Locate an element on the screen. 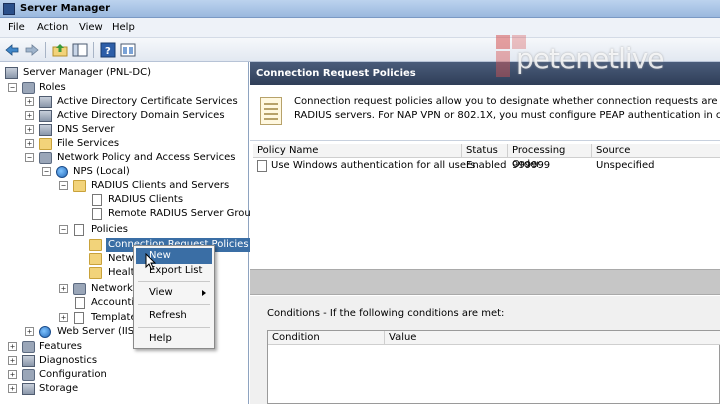 The height and width of the screenshot is (404, 720). file-services-icon is located at coordinates (45, 144).